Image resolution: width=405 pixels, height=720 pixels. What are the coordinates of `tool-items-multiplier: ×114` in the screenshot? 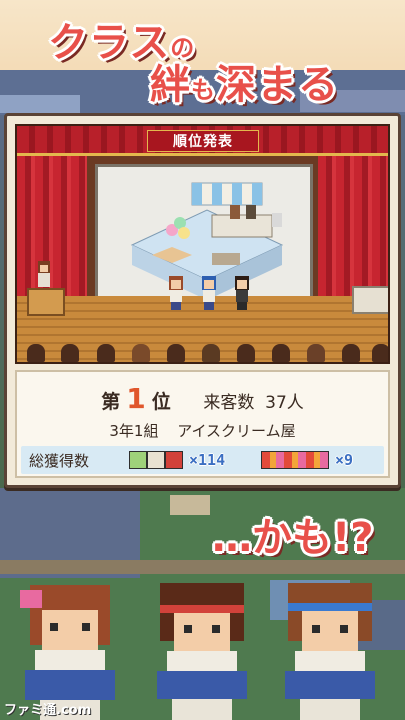 It's located at (207, 460).